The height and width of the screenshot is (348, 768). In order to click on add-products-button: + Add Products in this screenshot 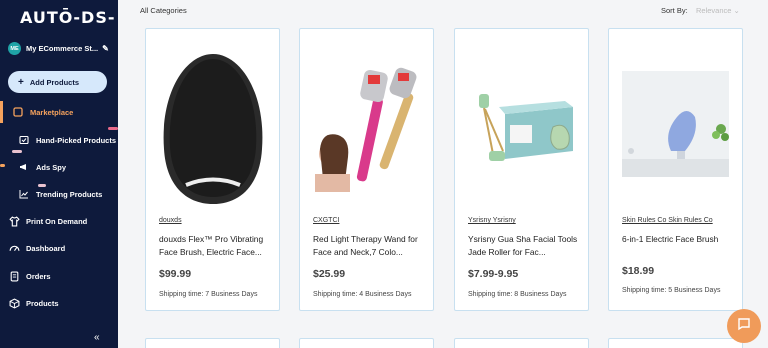, I will do `click(57, 82)`.